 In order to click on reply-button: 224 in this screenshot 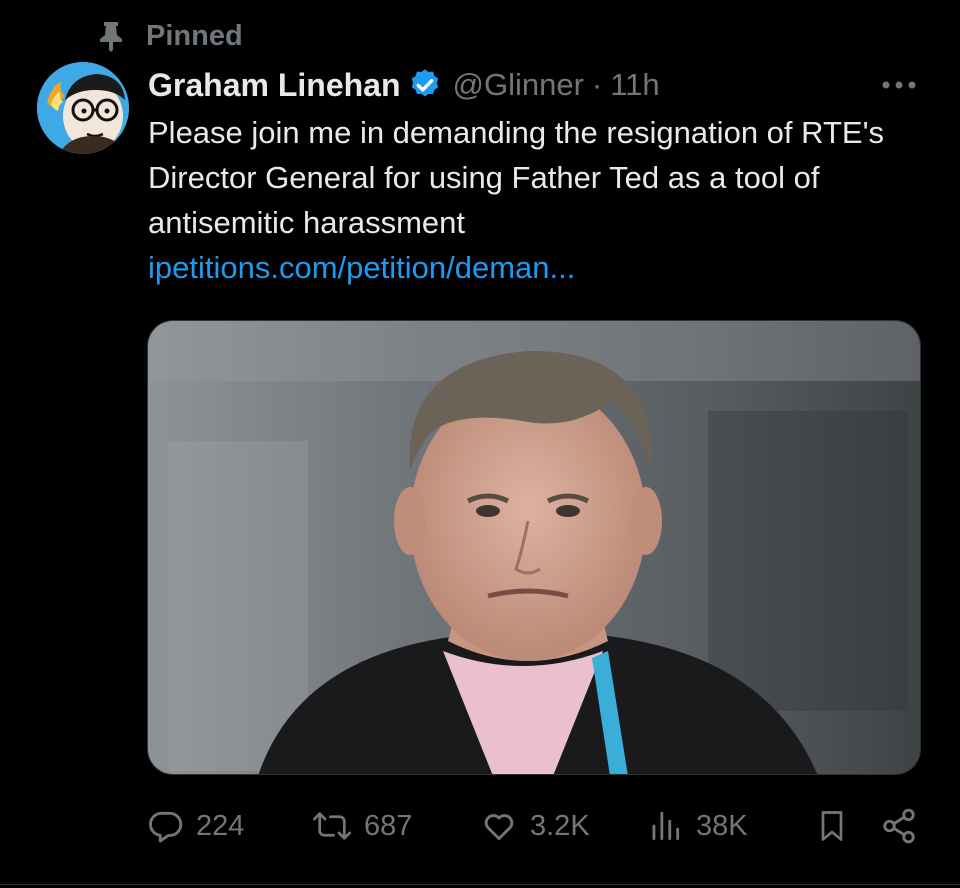, I will do `click(195, 826)`.